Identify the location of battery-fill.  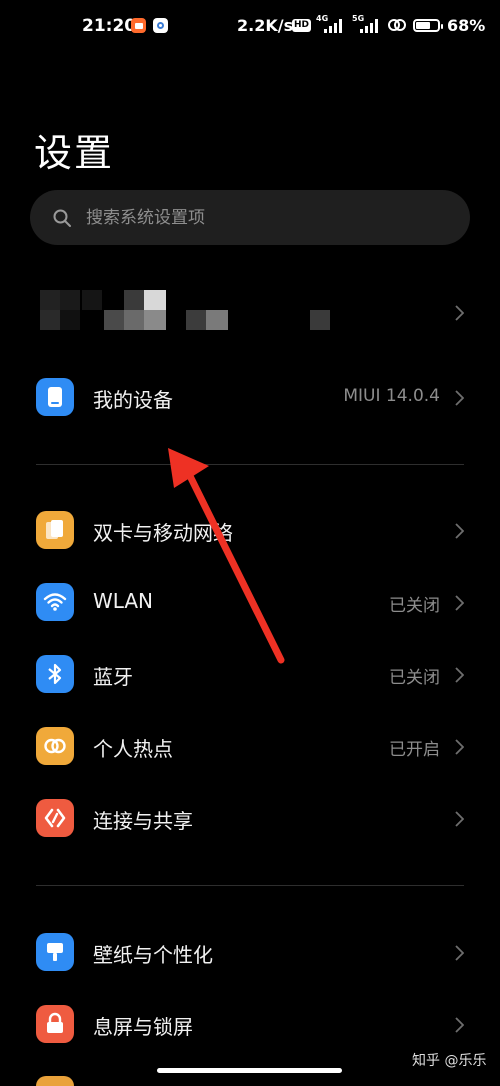
(423, 25).